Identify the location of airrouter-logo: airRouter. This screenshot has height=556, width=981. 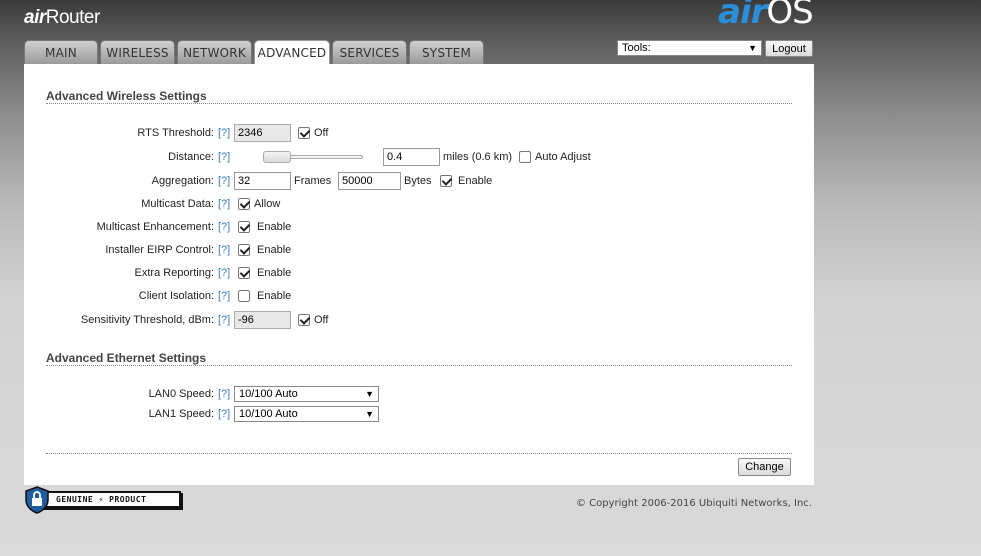
(62, 18).